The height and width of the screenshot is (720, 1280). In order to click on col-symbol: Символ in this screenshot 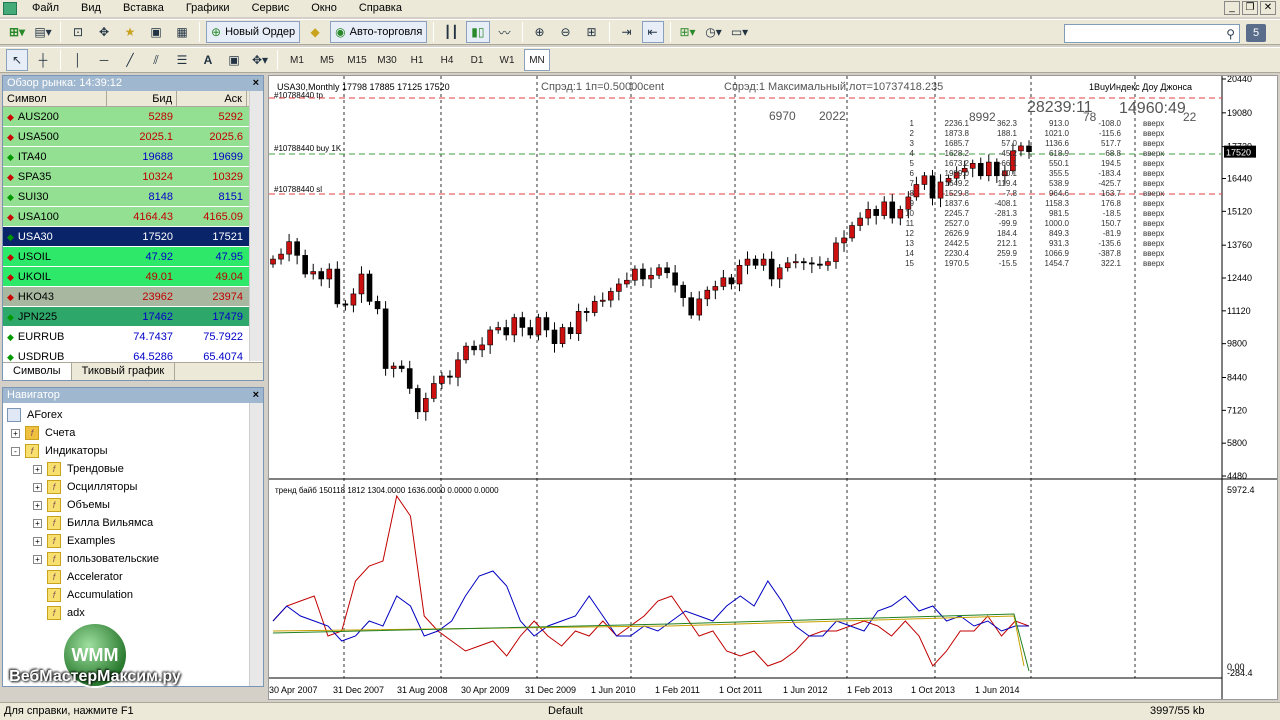, I will do `click(55, 98)`.